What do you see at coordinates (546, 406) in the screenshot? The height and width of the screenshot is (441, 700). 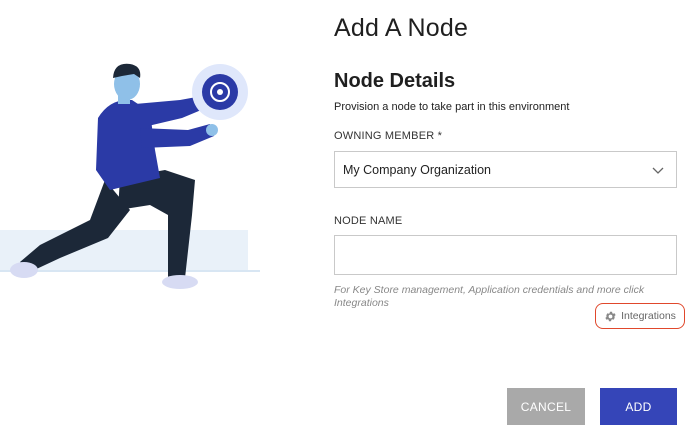 I see `cancel-button: CANCEL` at bounding box center [546, 406].